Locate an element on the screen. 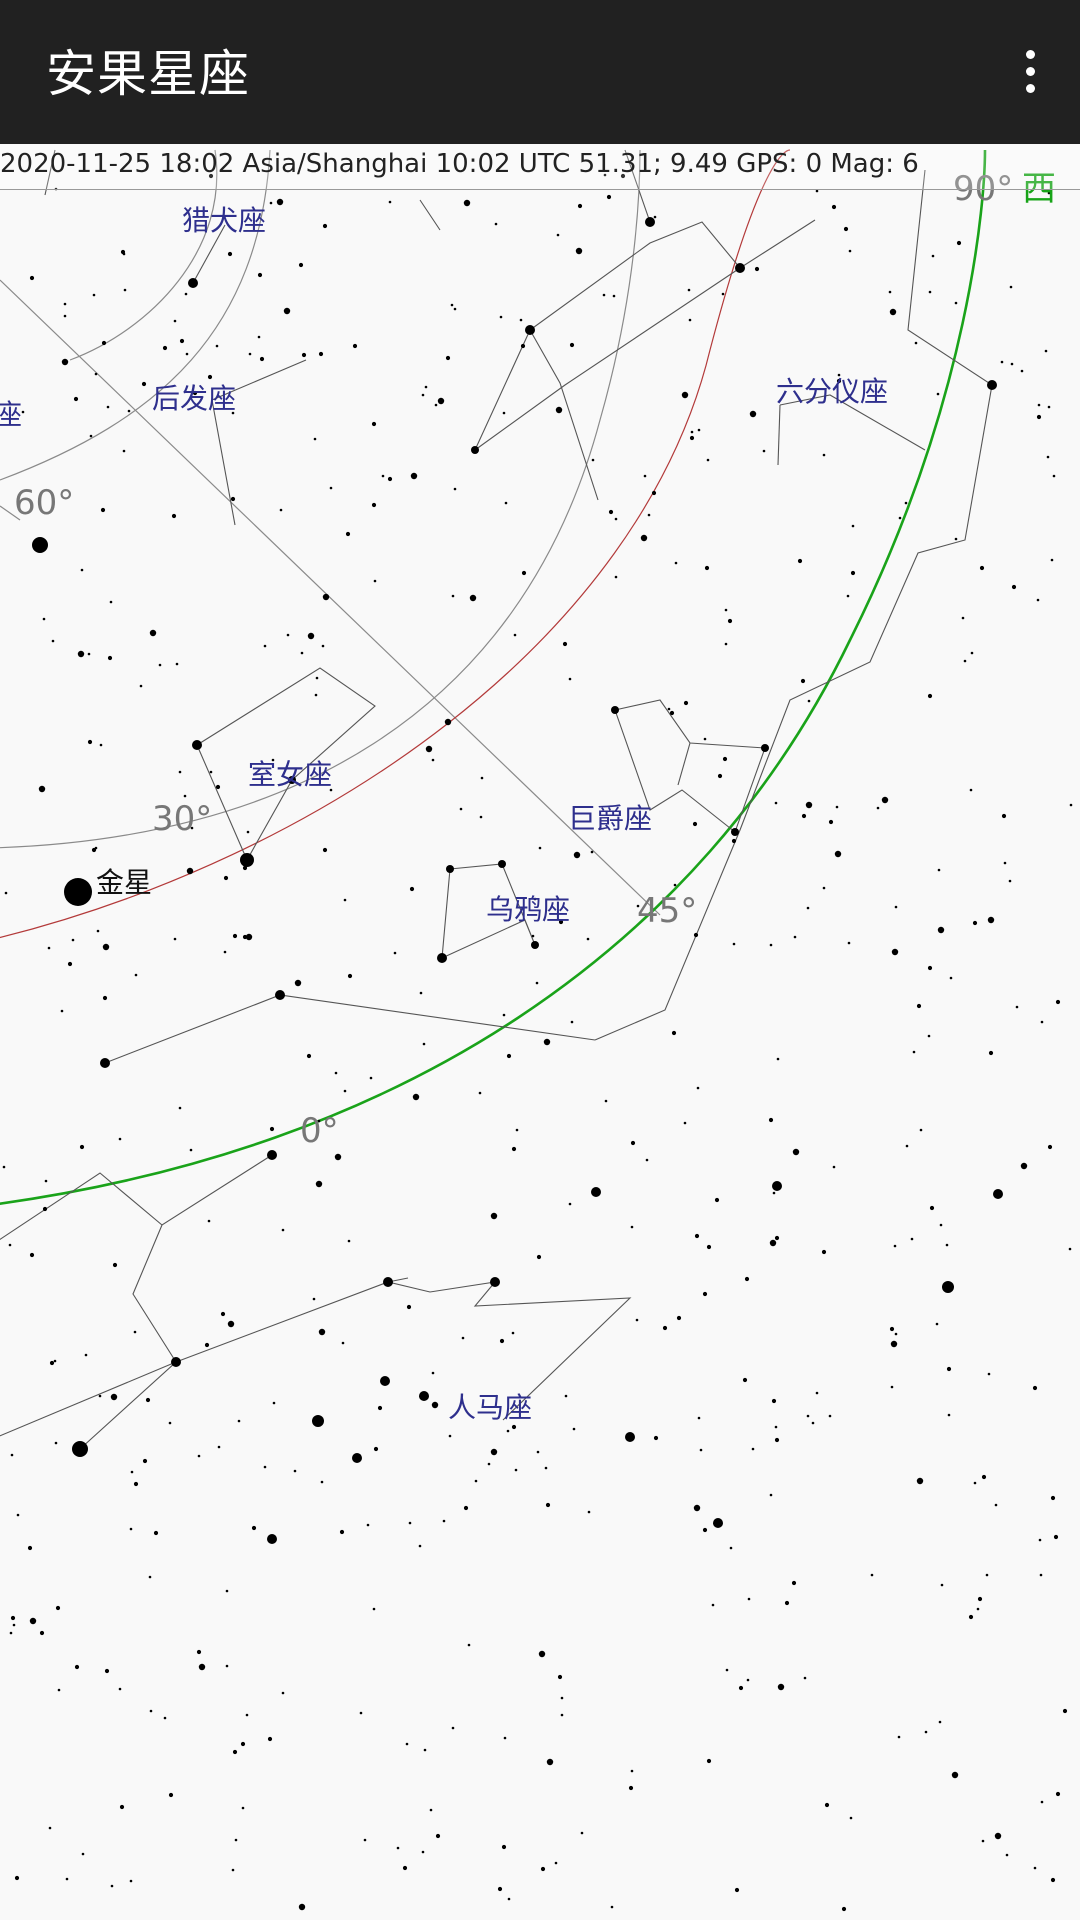 This screenshot has width=1080, height=1920. label-sextans: 六分仪座 is located at coordinates (832, 391).